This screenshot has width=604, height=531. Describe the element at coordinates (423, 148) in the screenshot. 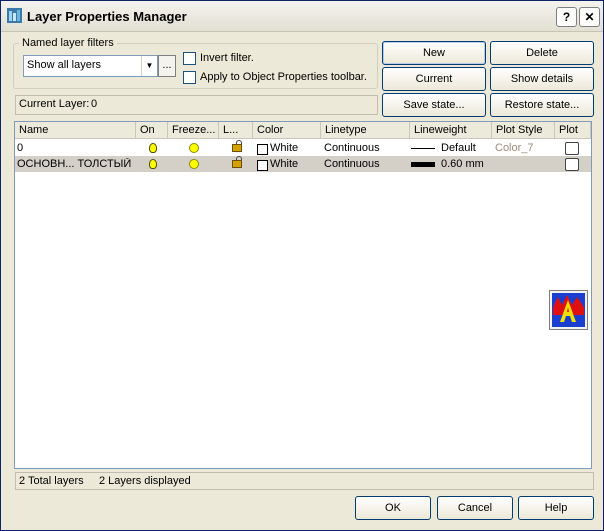

I see `lineweight-thin-line` at that location.